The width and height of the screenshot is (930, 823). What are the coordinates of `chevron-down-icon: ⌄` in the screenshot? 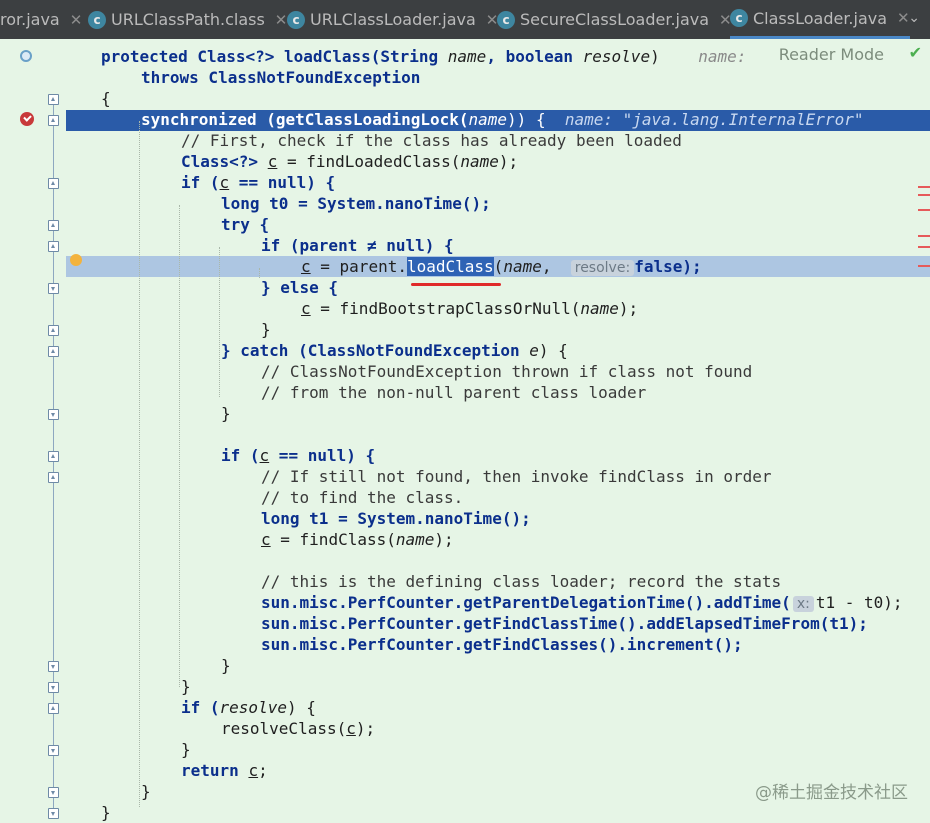 It's located at (914, 18).